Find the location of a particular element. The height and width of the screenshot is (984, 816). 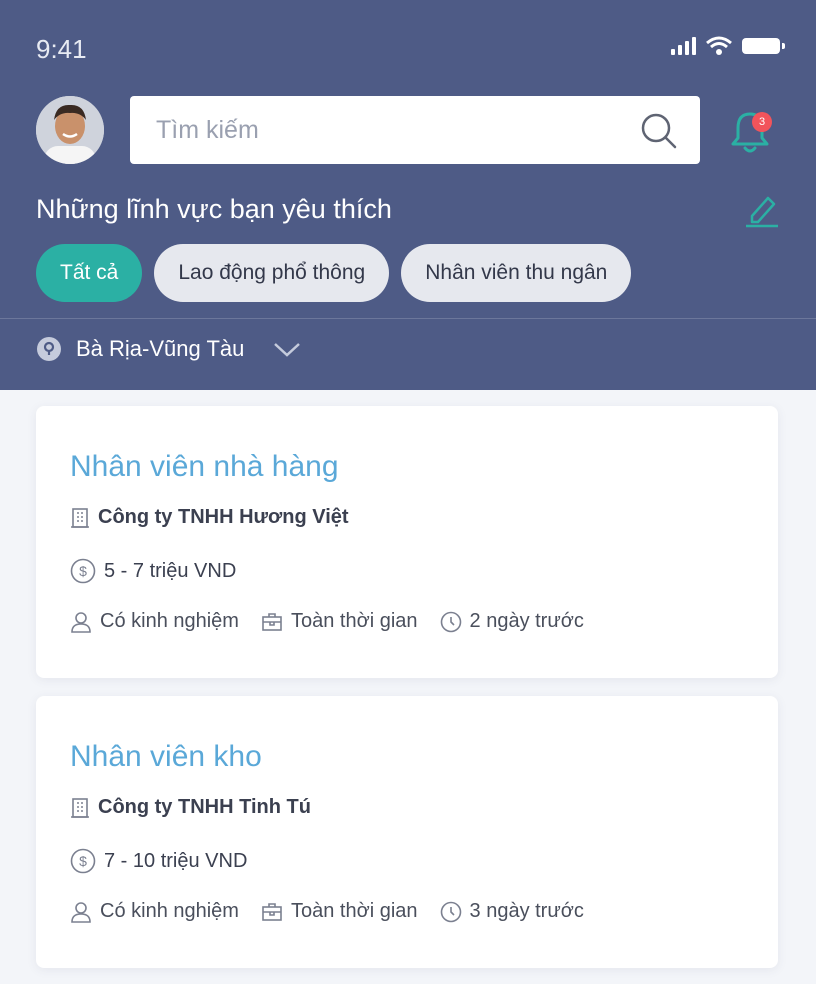

status-icons is located at coordinates (728, 46).